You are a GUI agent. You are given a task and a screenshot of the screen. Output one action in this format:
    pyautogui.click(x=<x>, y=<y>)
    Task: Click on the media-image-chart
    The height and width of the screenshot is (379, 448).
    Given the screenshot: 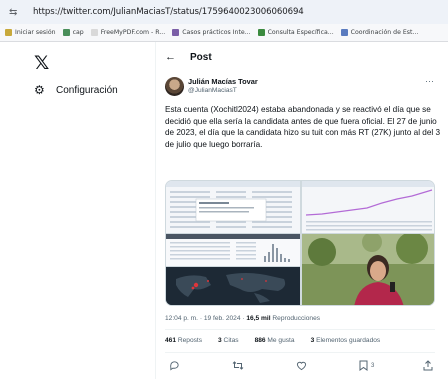 What is the action you would take?
    pyautogui.click(x=368, y=207)
    